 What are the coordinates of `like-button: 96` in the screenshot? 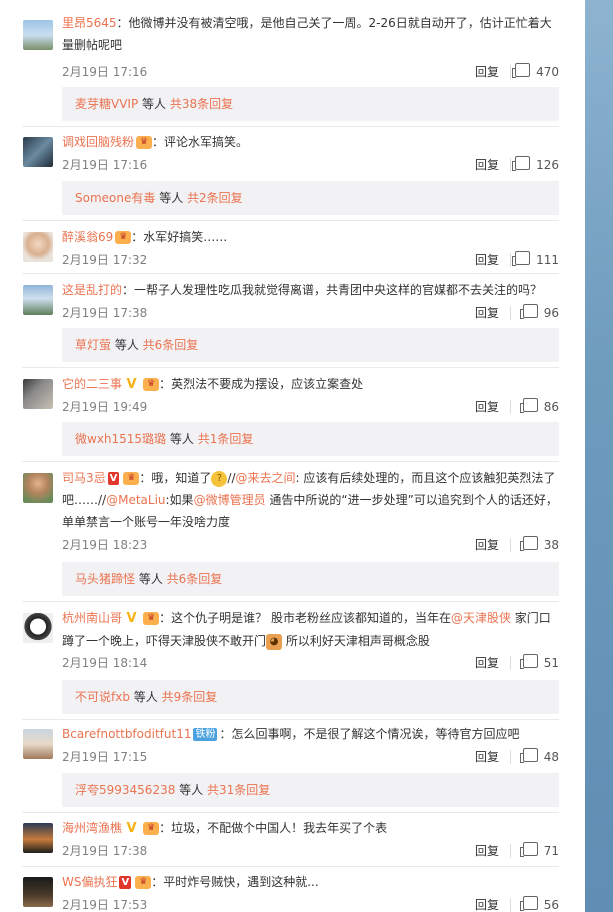 It's located at (539, 312).